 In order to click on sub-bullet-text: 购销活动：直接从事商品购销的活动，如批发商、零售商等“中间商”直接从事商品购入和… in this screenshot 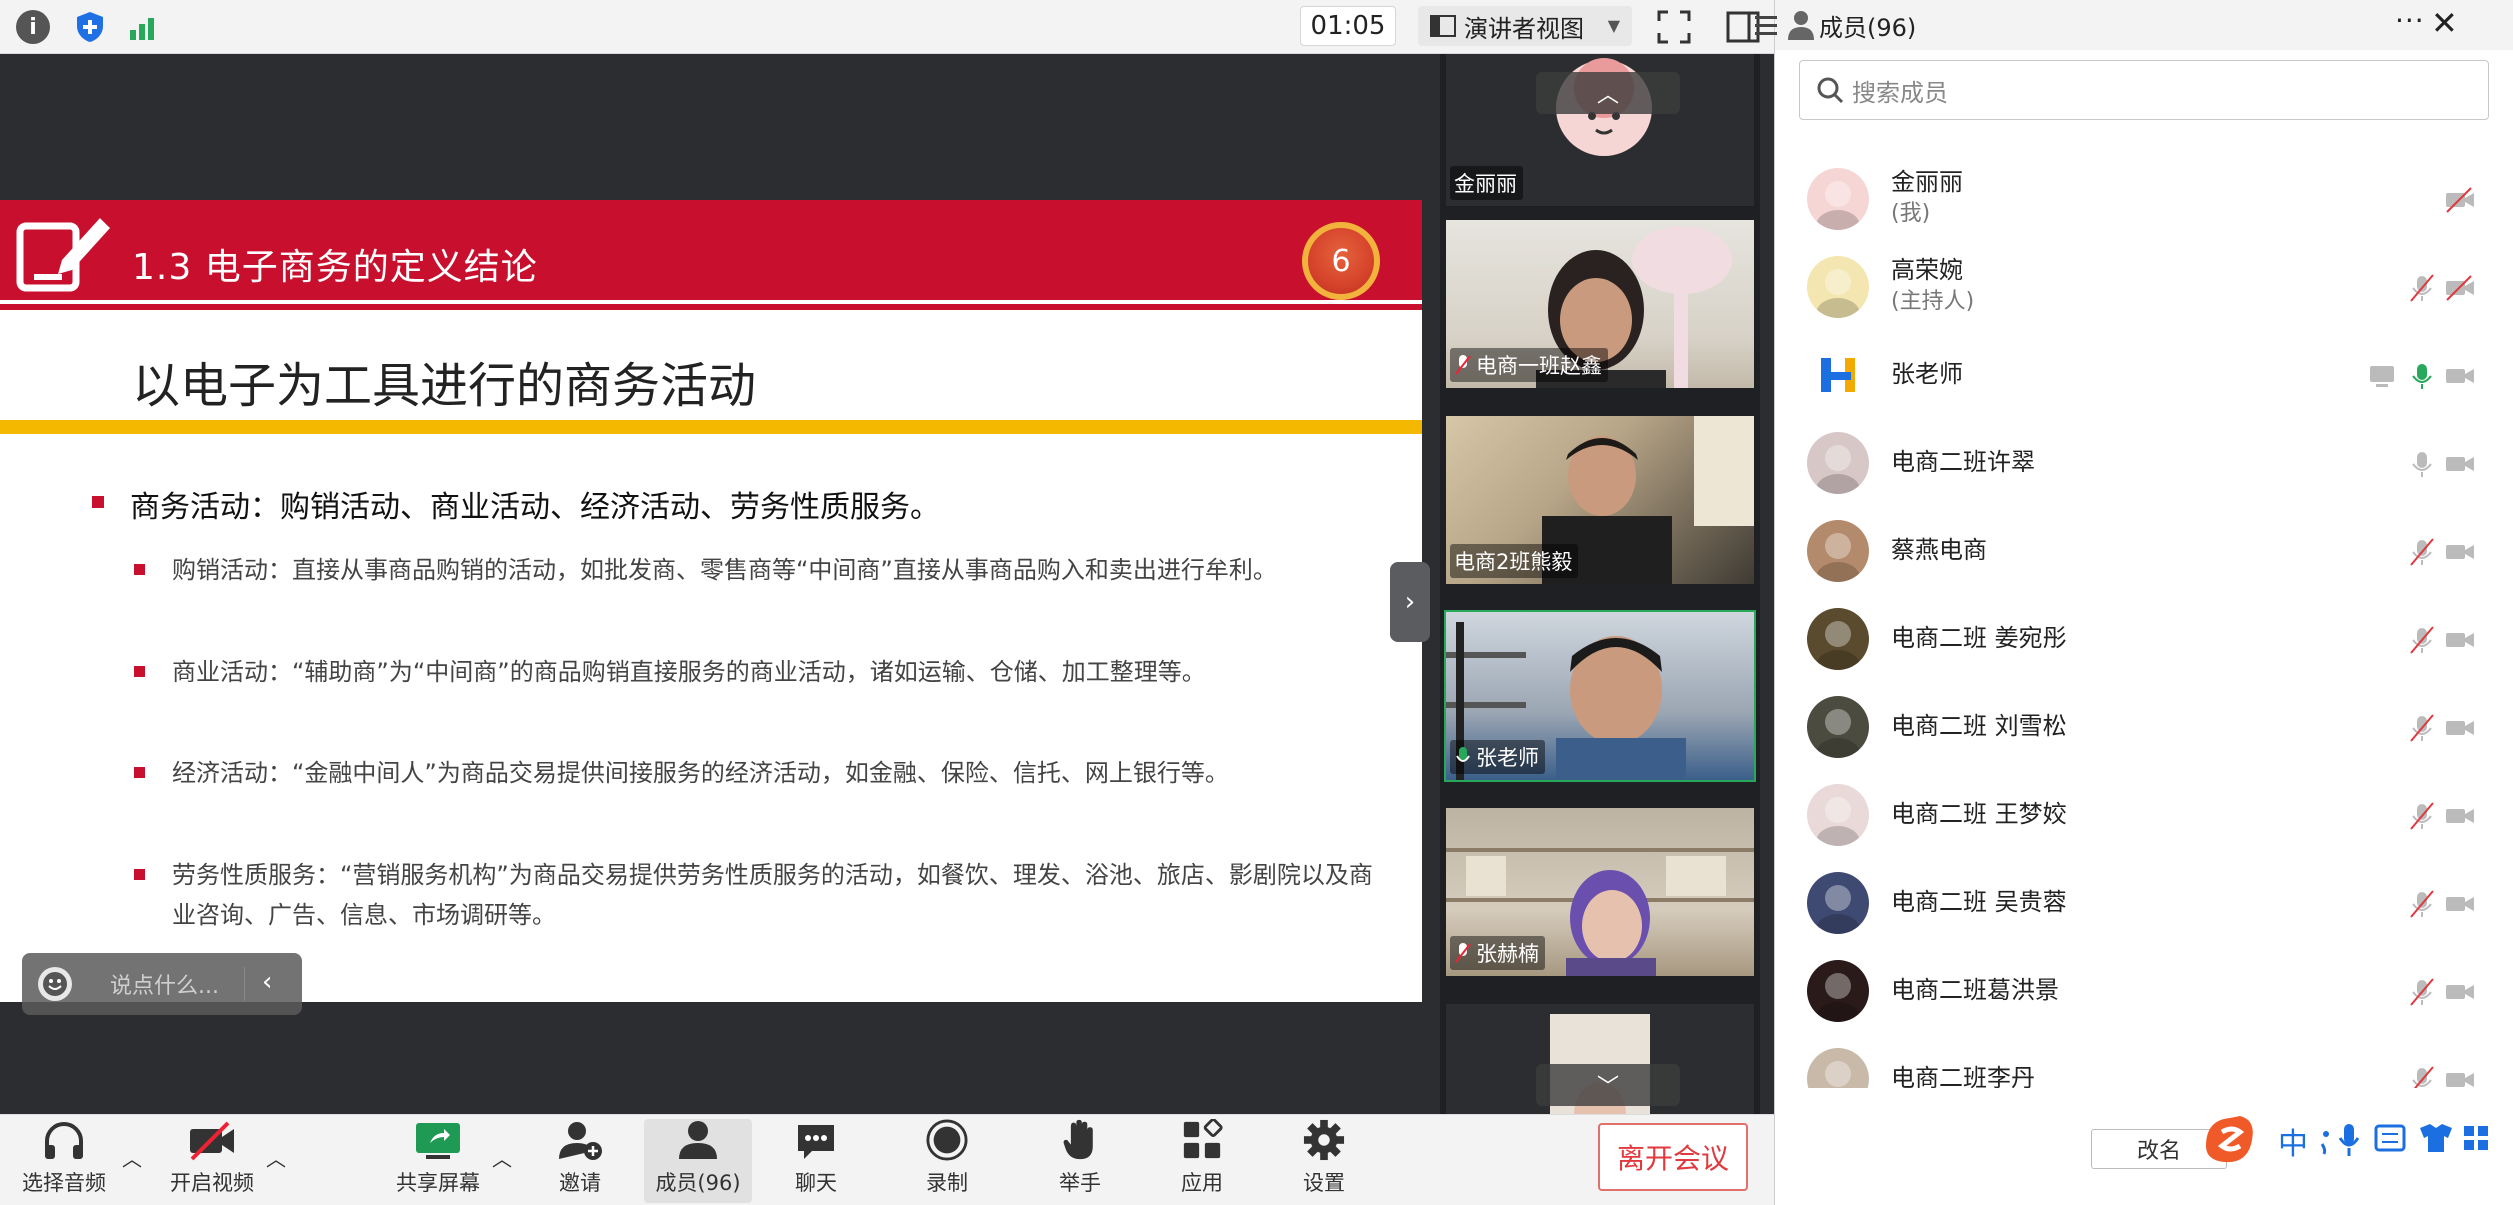, I will do `click(724, 570)`.